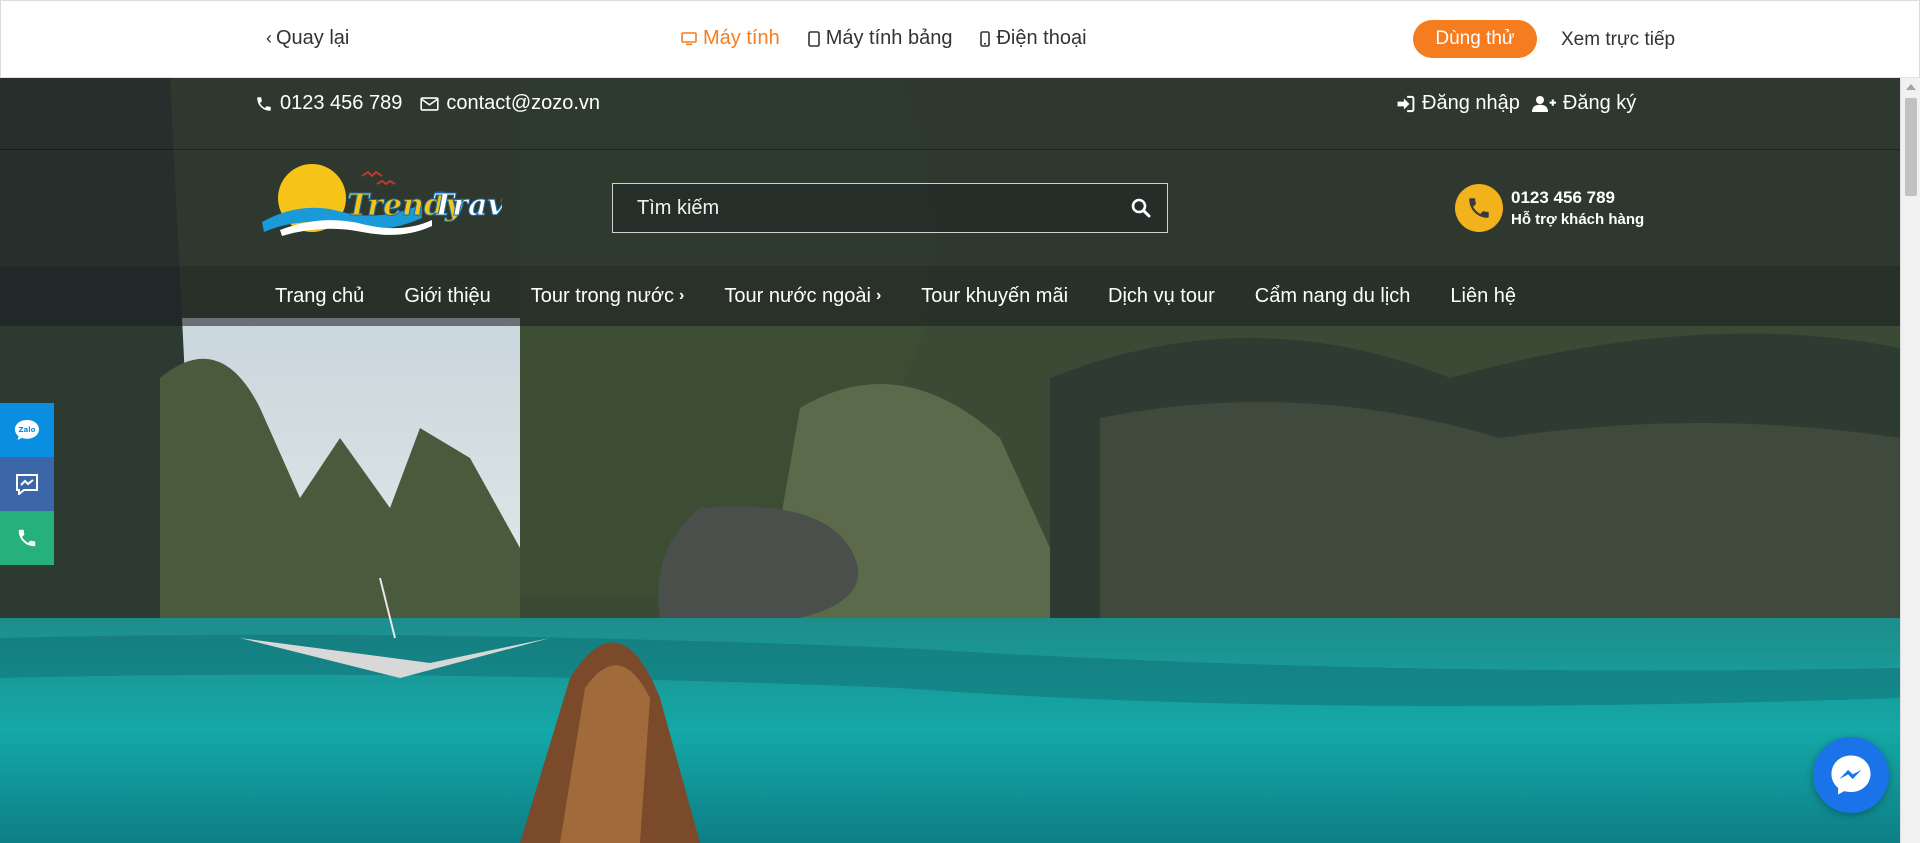  What do you see at coordinates (1041, 38) in the screenshot?
I see `device-phone-label: Điện thoại` at bounding box center [1041, 38].